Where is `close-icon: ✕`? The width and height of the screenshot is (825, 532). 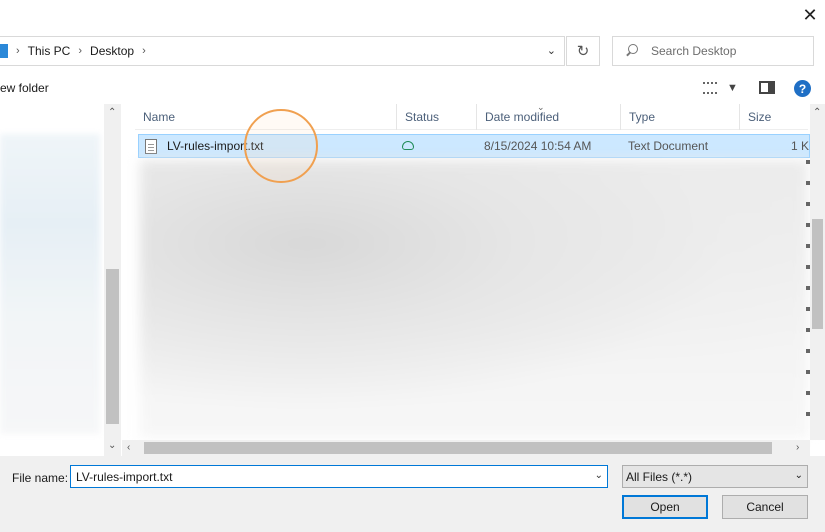
close-icon: ✕ is located at coordinates (810, 14).